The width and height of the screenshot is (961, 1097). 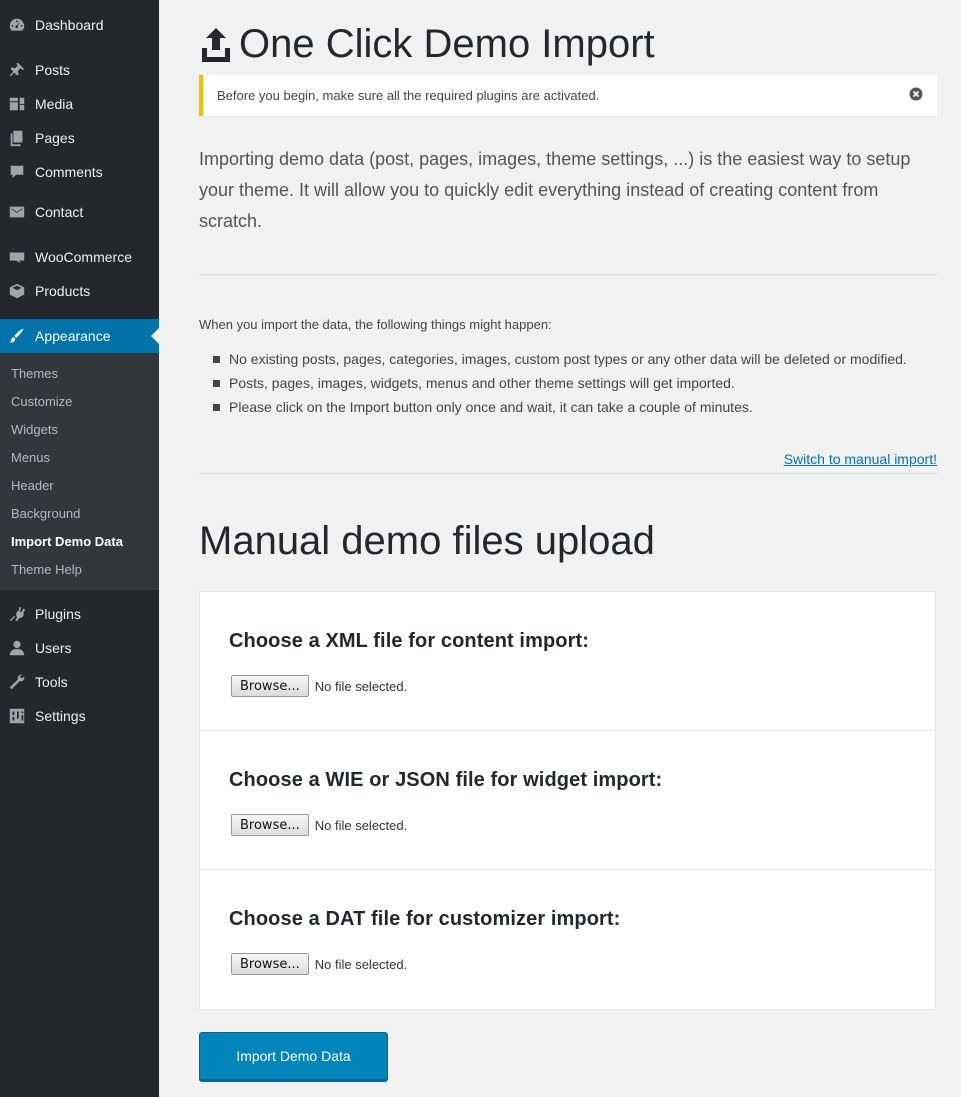 What do you see at coordinates (34, 374) in the screenshot?
I see `submenu-item-themes: Themes` at bounding box center [34, 374].